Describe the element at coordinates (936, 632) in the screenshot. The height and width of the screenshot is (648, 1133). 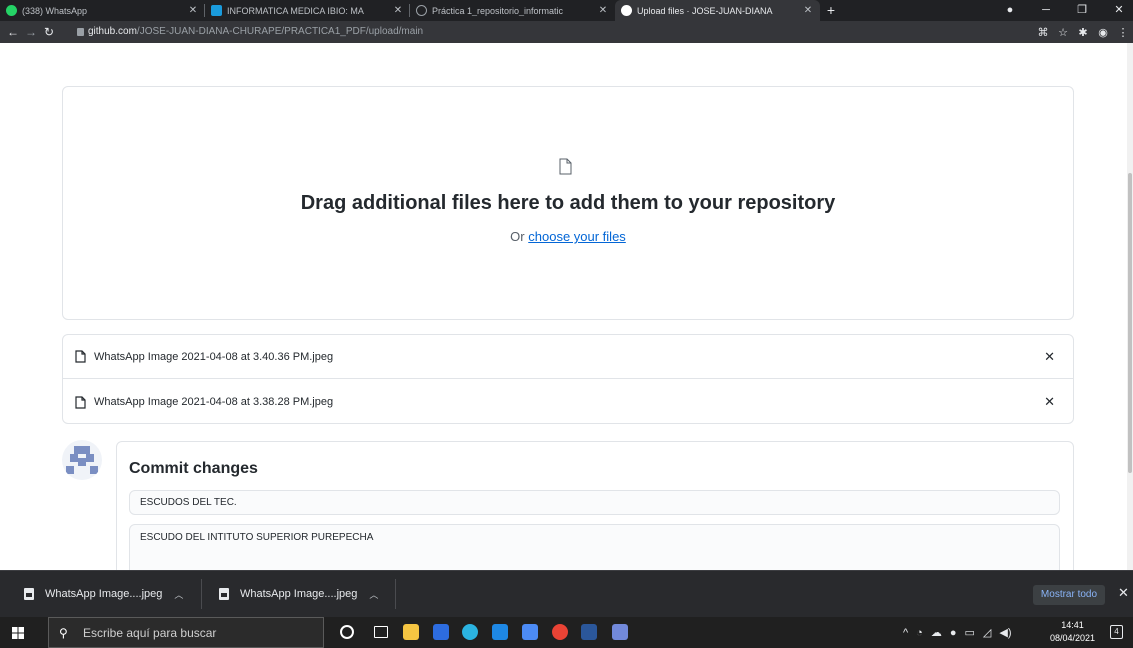
I see `onedrive-icon: ☁` at that location.